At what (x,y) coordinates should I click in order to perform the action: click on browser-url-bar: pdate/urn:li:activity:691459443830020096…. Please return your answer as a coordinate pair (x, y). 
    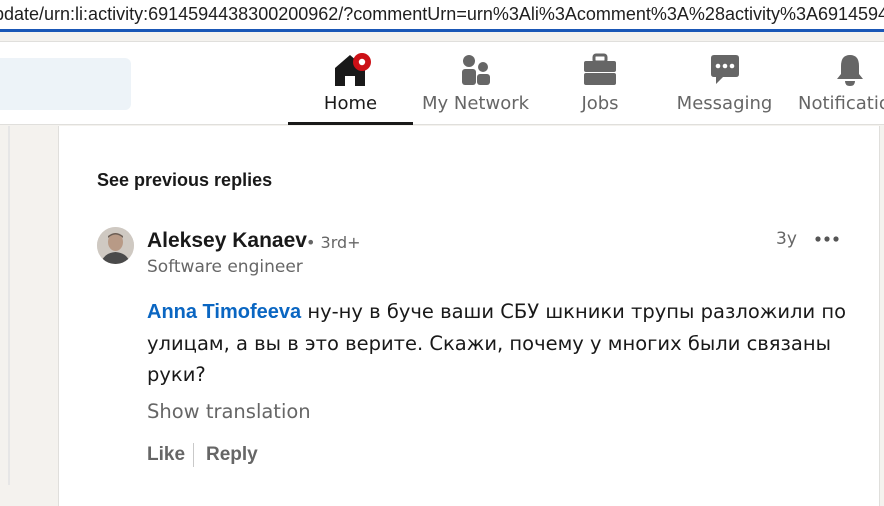
    Looking at the image, I should click on (442, 16).